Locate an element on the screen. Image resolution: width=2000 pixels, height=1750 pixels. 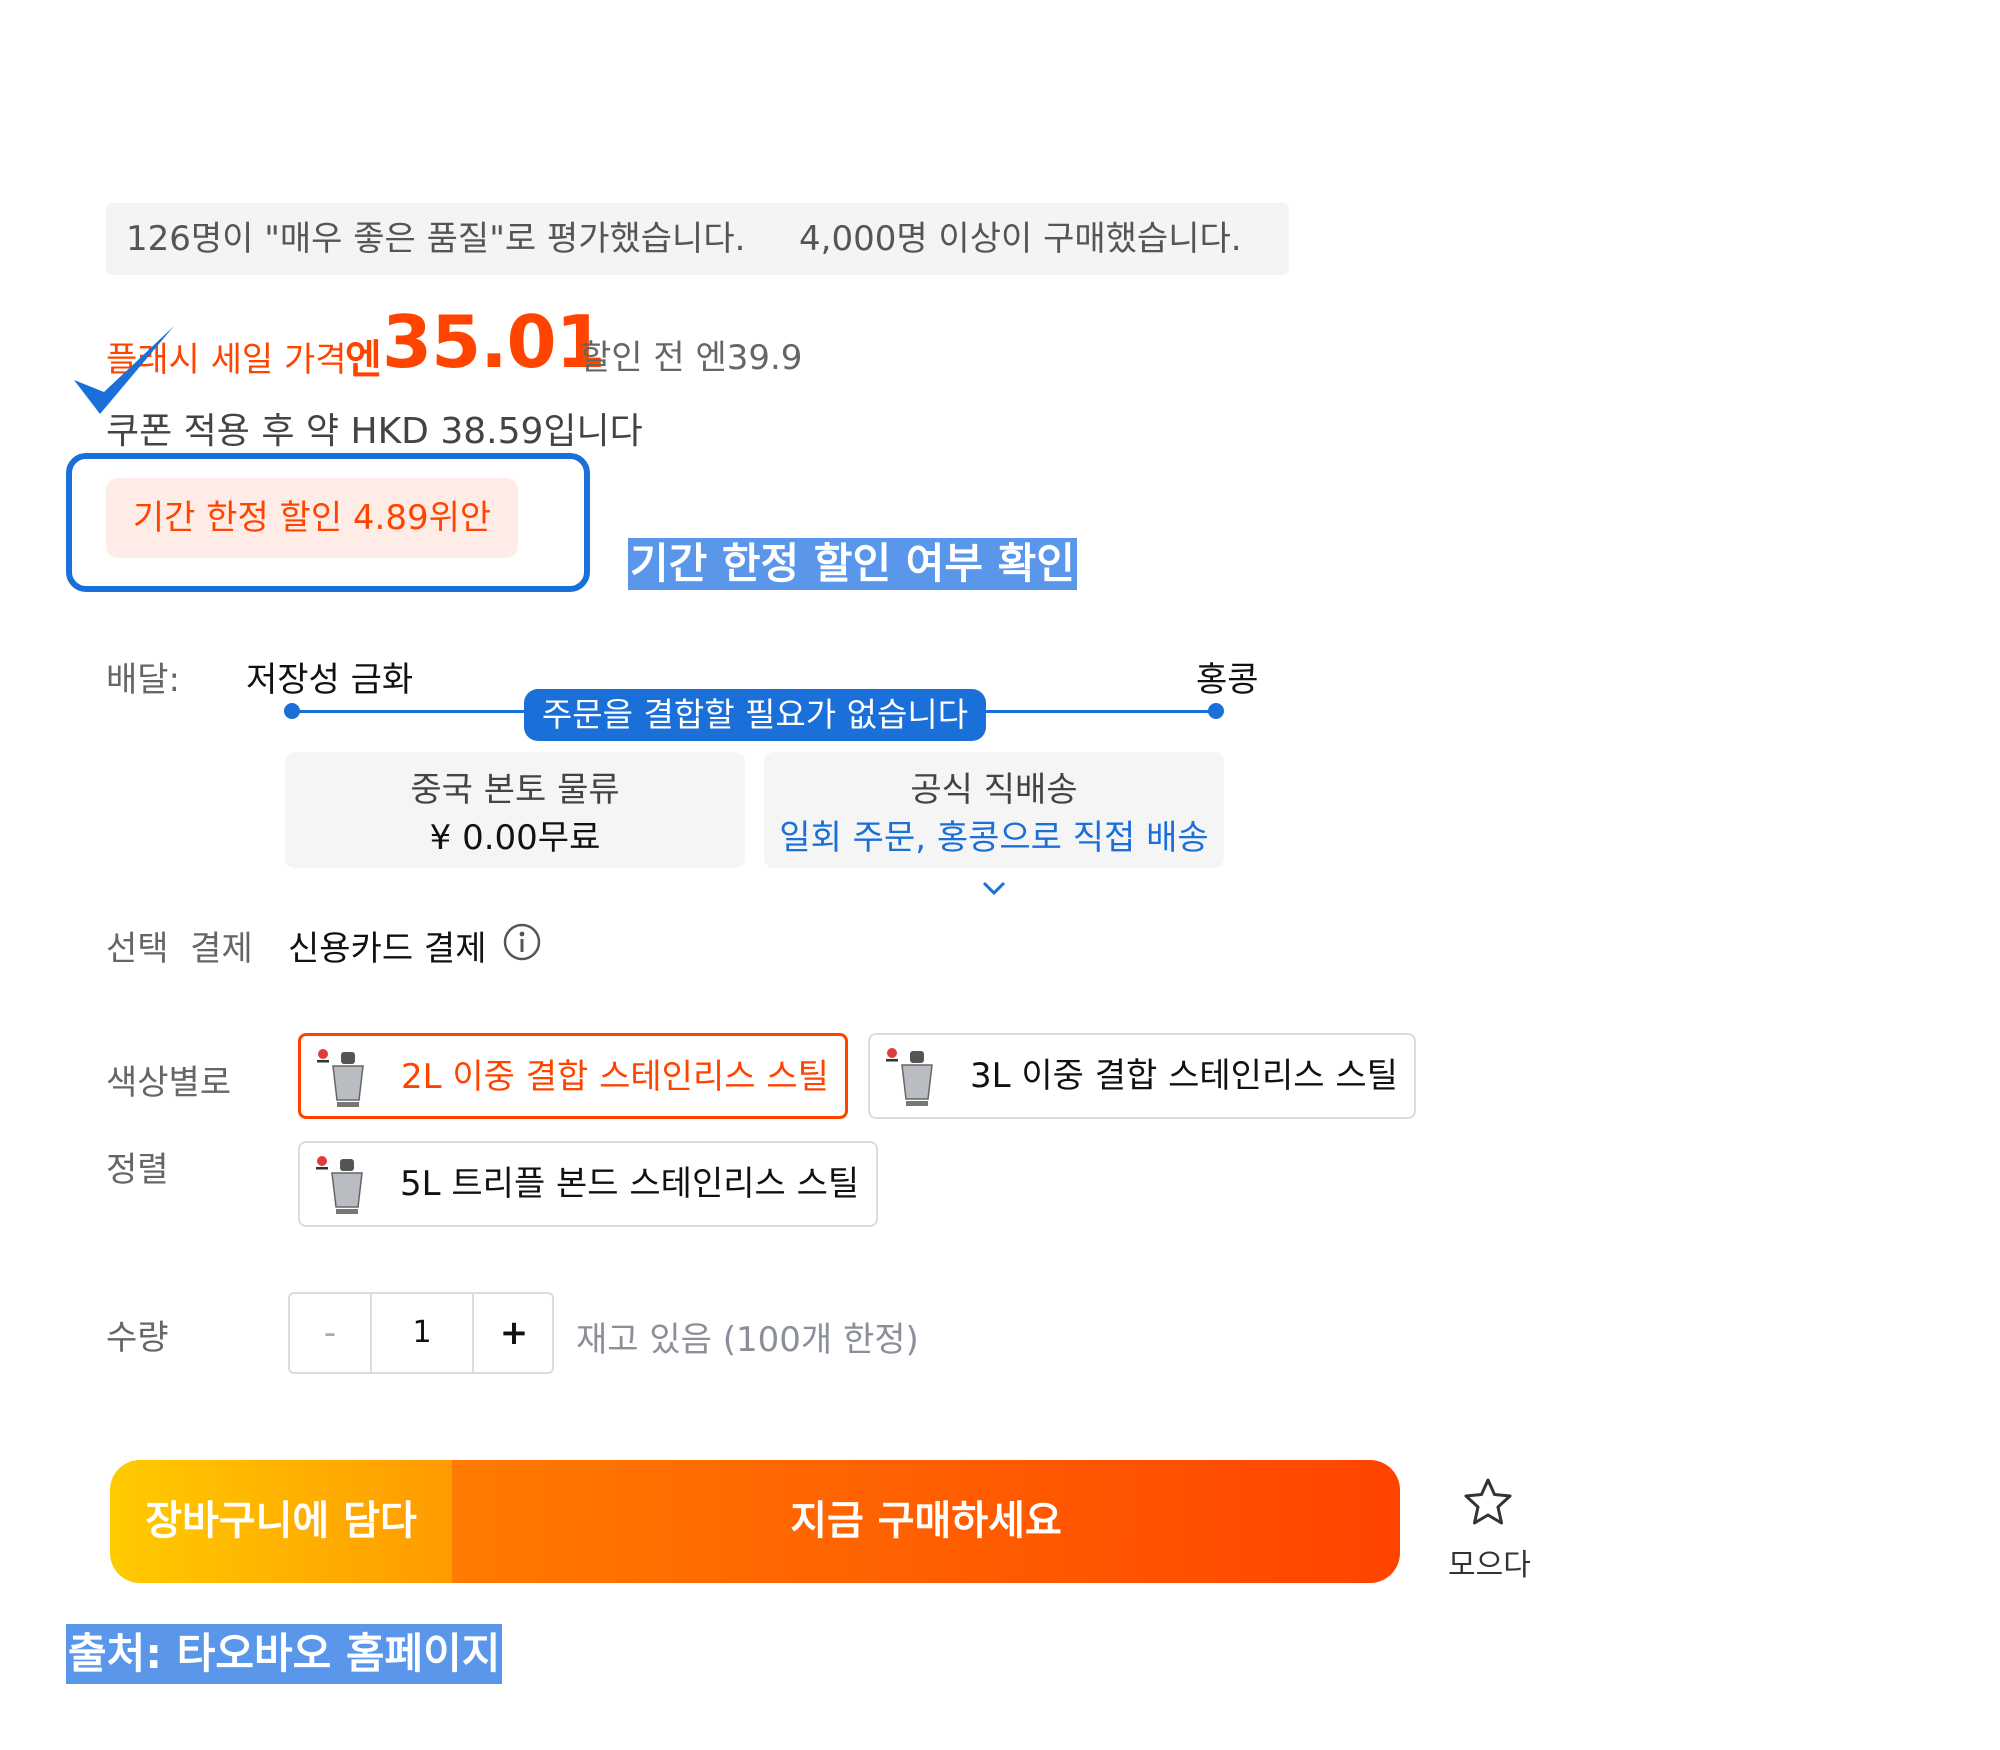
mainland-logistics-option: 중국 본토 물류 ¥ 0.00무료 is located at coordinates (515, 810).